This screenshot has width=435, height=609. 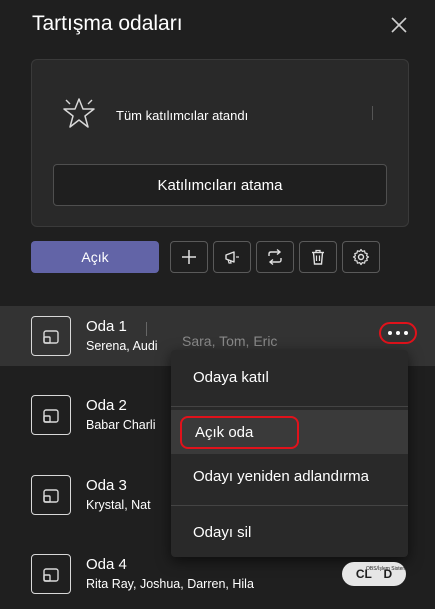 I want to click on close-icon, so click(x=399, y=25).